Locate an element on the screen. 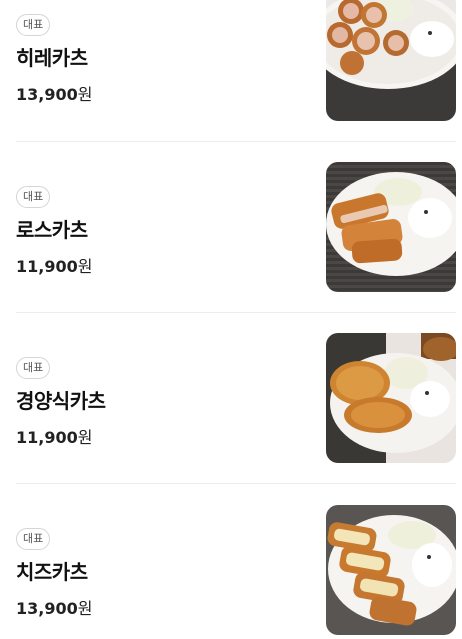 The image size is (462, 639). menu-item-name: 치즈카츠 is located at coordinates (52, 572).